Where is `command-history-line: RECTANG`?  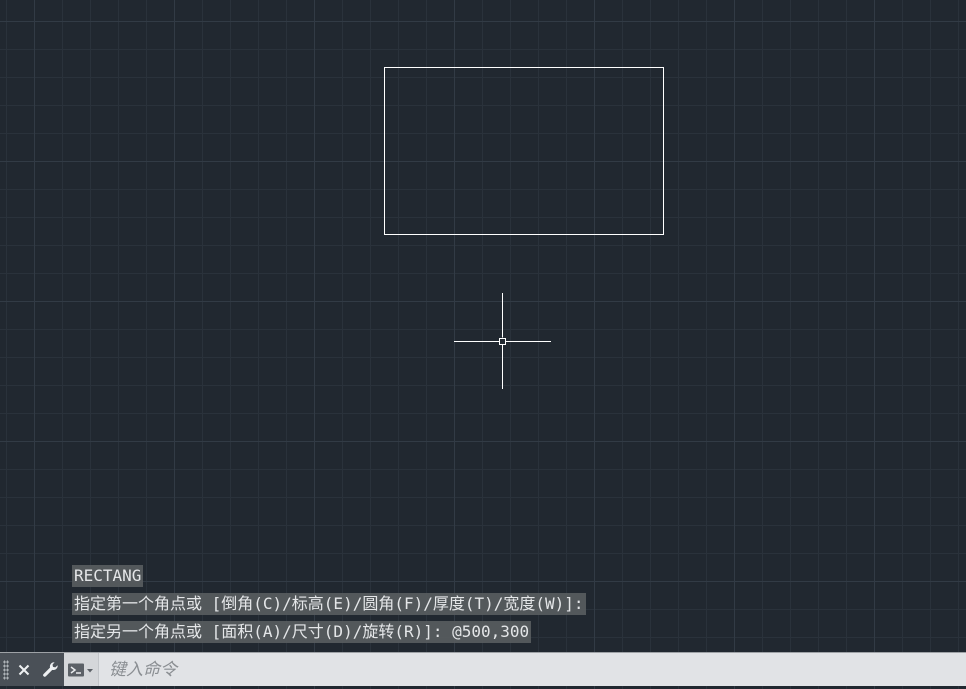 command-history-line: RECTANG is located at coordinates (108, 576).